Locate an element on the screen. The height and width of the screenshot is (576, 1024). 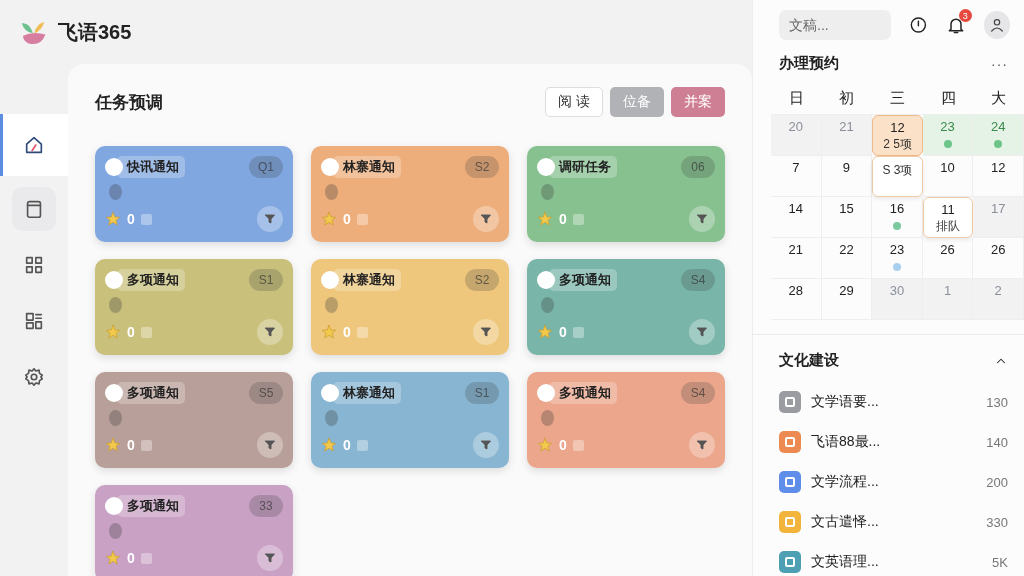
task-card: 林寨通知 S1 0 is located at coordinates (410, 420).